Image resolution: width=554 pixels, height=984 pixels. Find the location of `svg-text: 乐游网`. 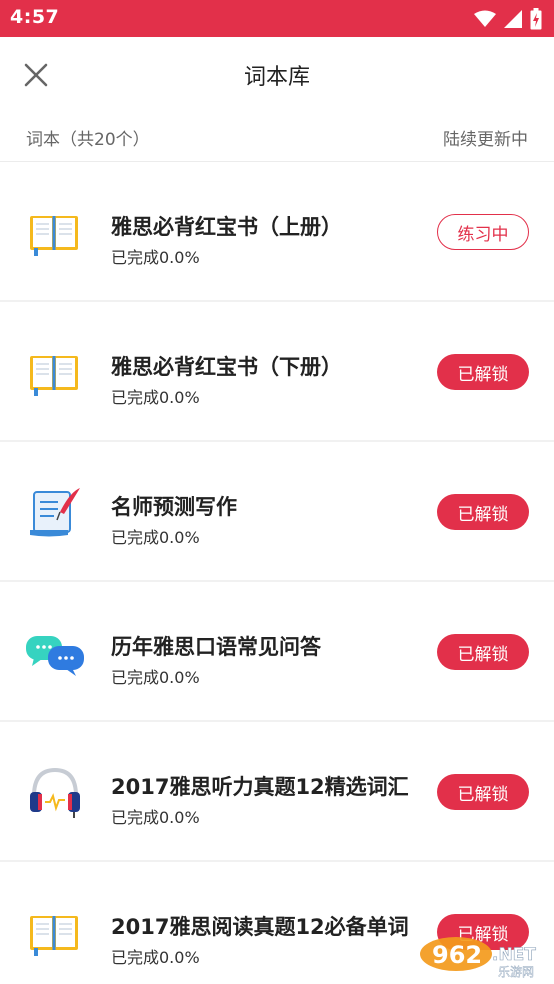

svg-text: 乐游网 is located at coordinates (516, 971).